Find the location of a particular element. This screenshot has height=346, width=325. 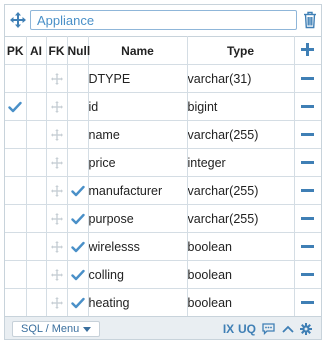

plus-icon is located at coordinates (308, 49).